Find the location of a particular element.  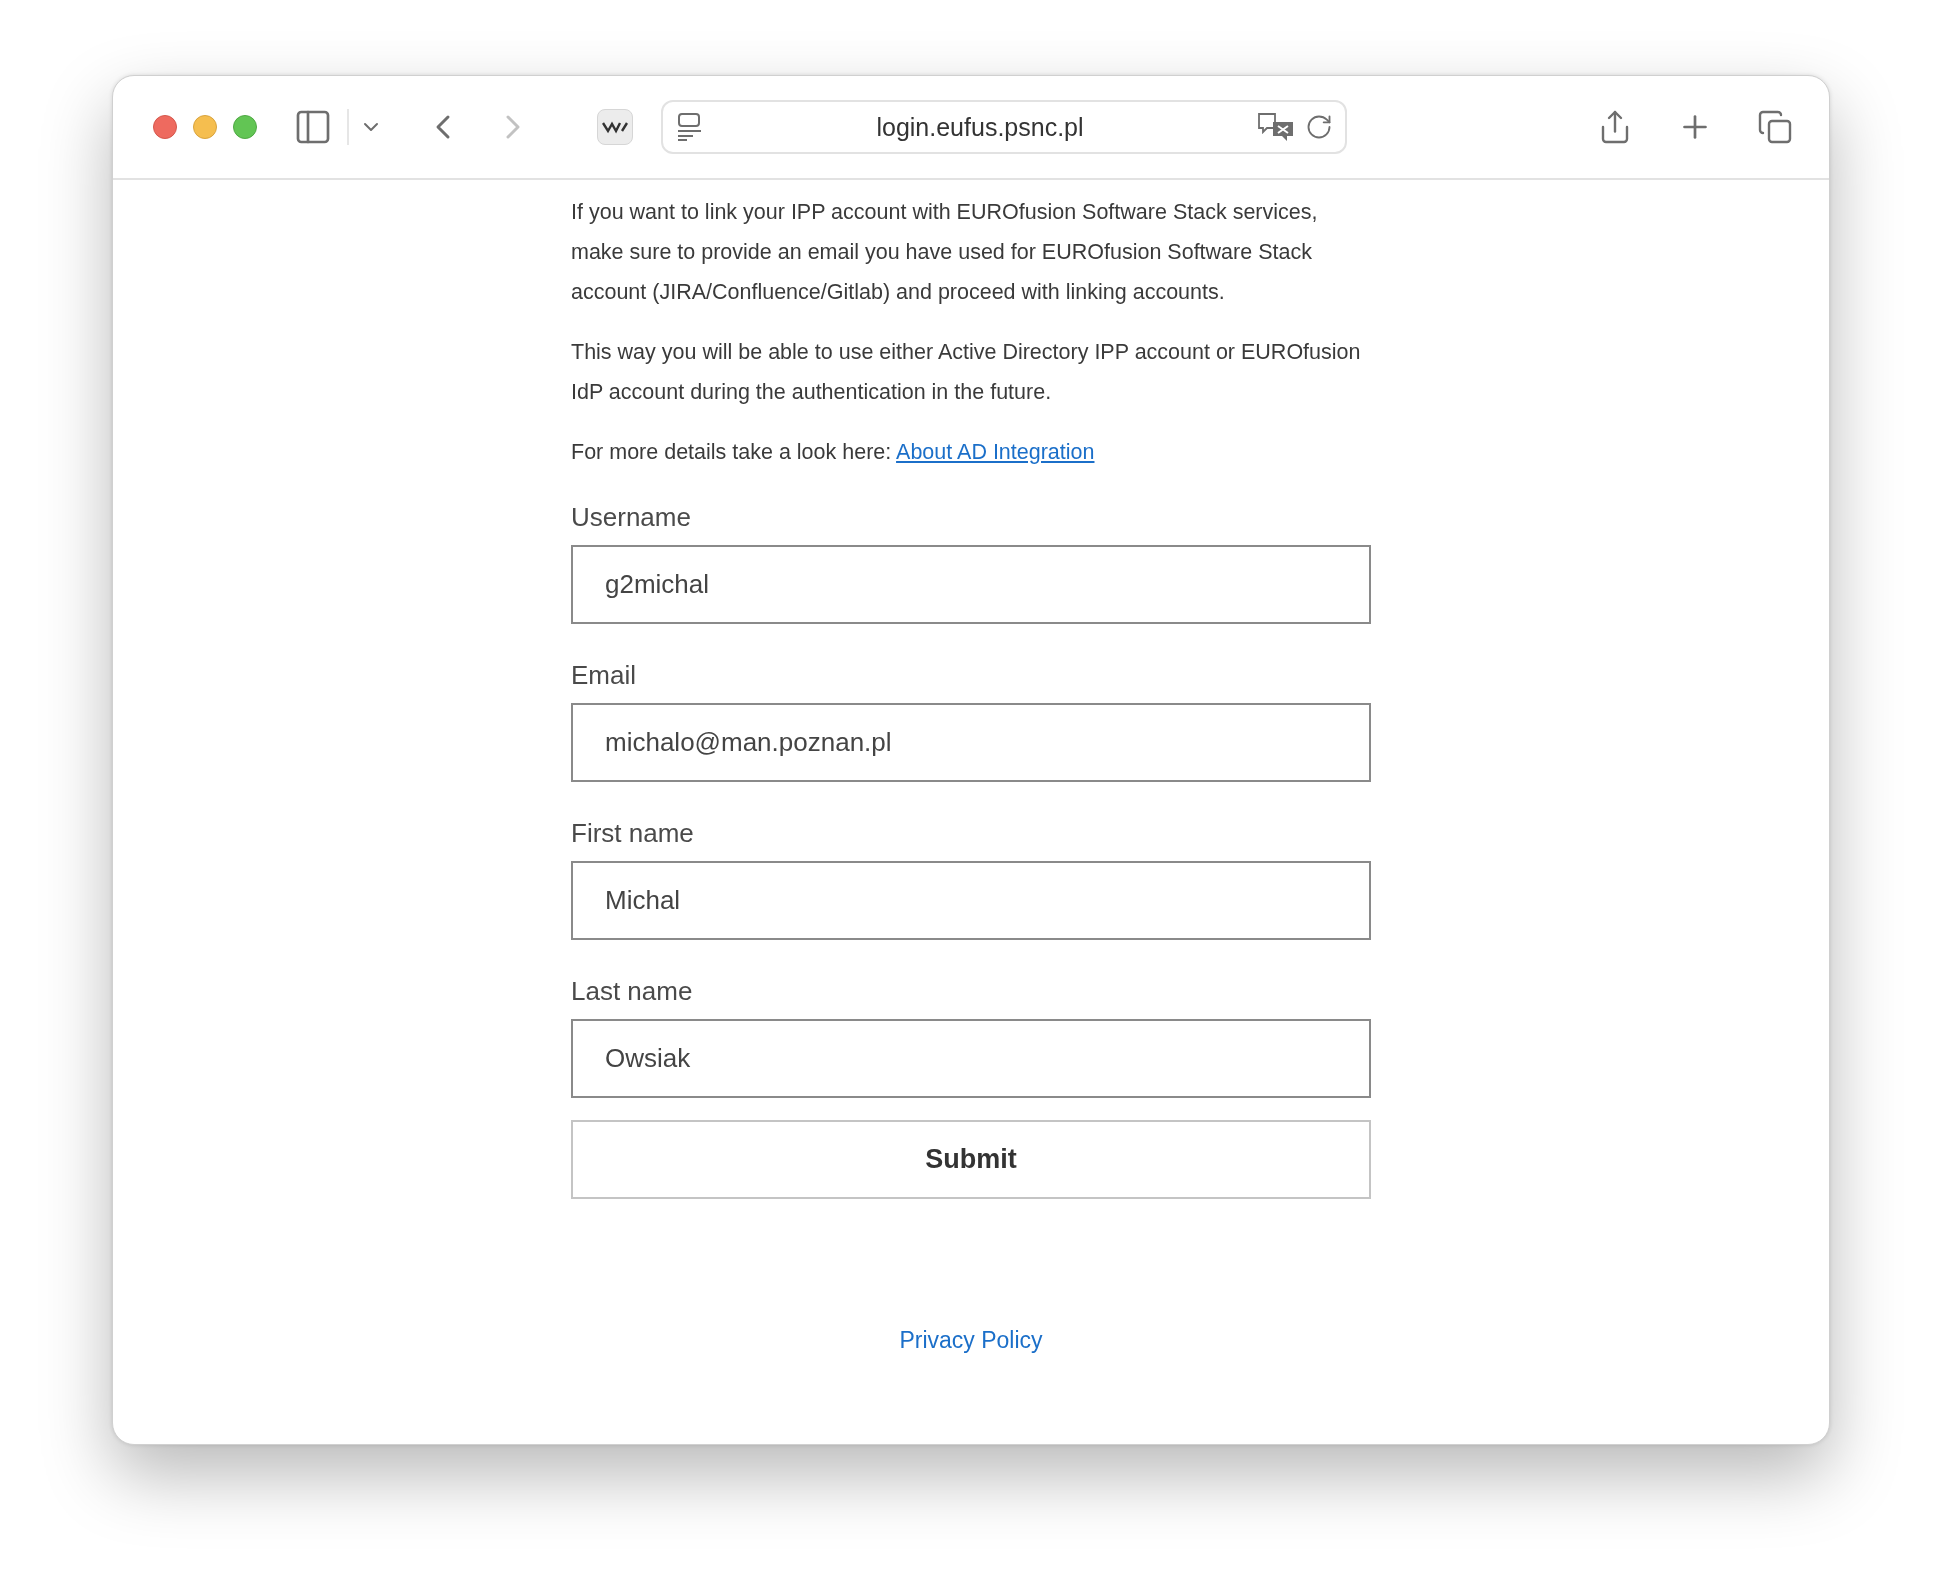

close-button is located at coordinates (165, 127).